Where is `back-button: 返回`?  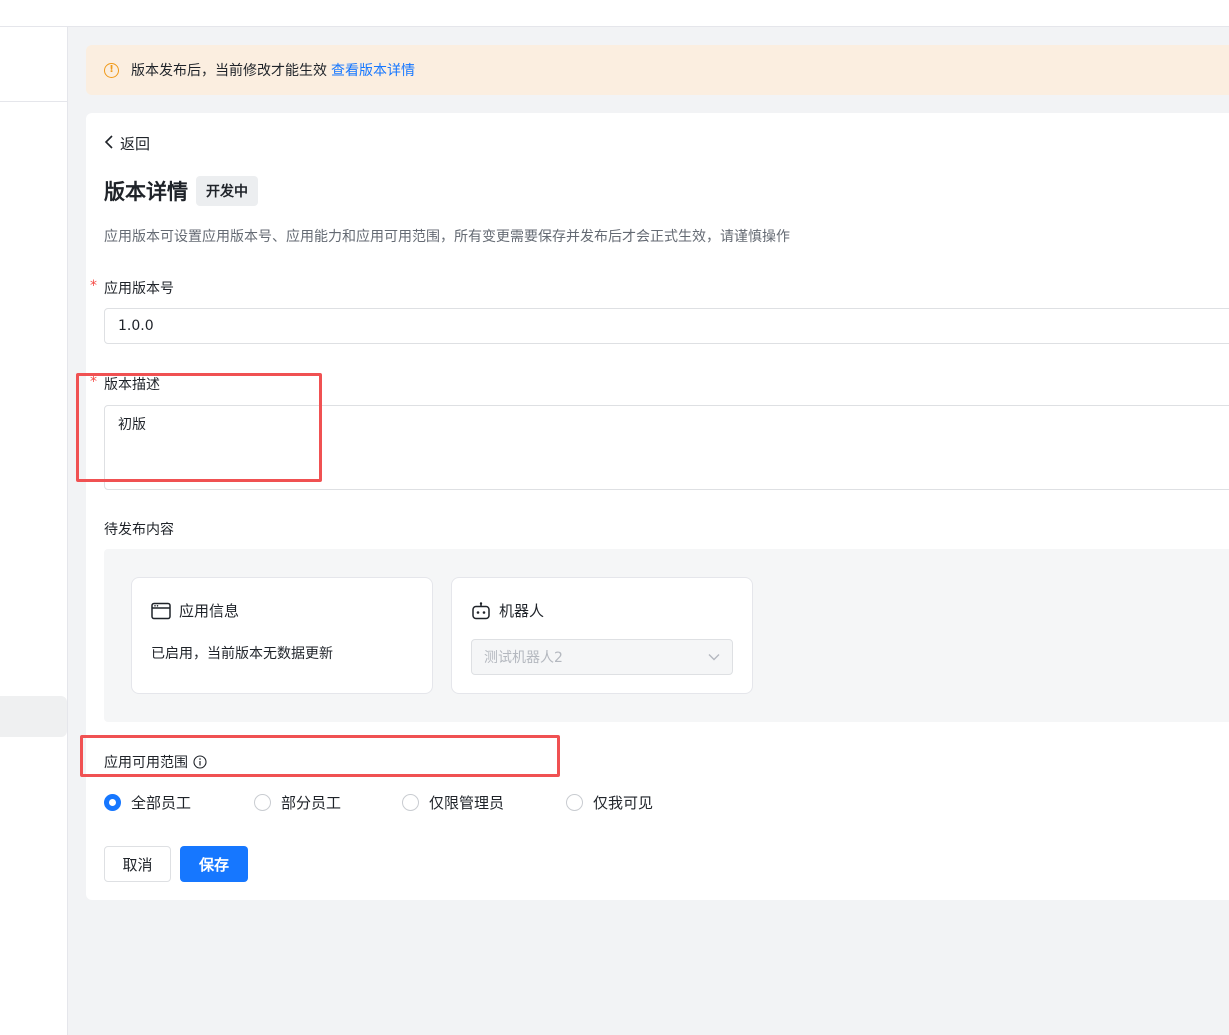
back-button: 返回 is located at coordinates (127, 143).